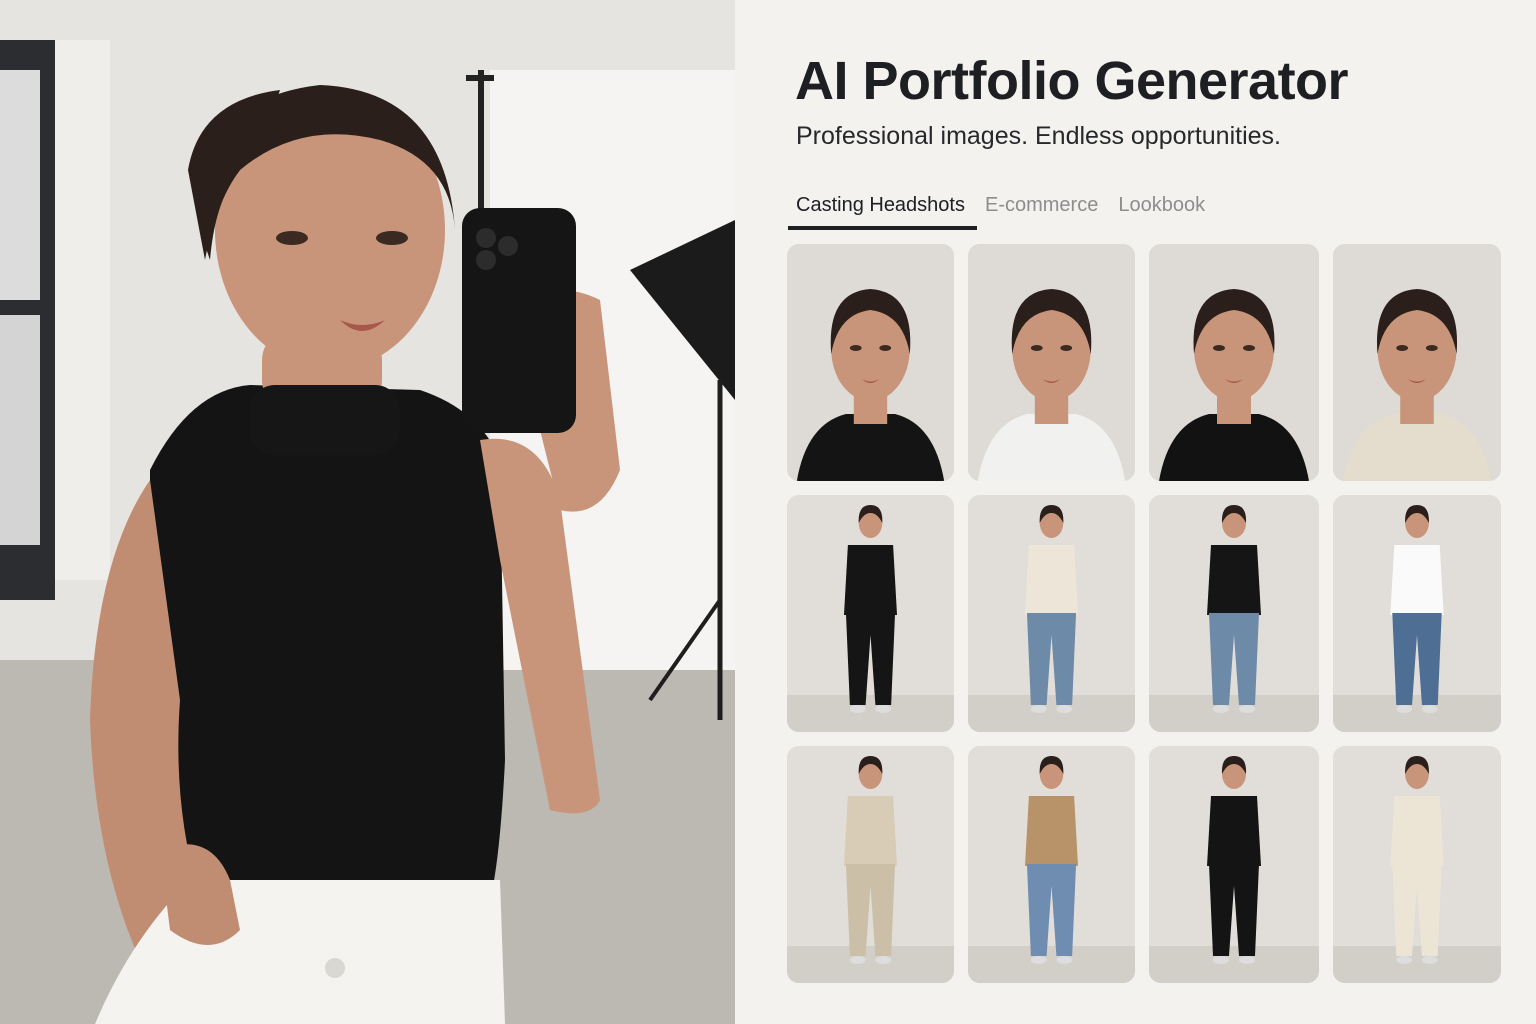 This screenshot has width=1536, height=1024. I want to click on page-title: AI Portfolio Generator, so click(1072, 81).